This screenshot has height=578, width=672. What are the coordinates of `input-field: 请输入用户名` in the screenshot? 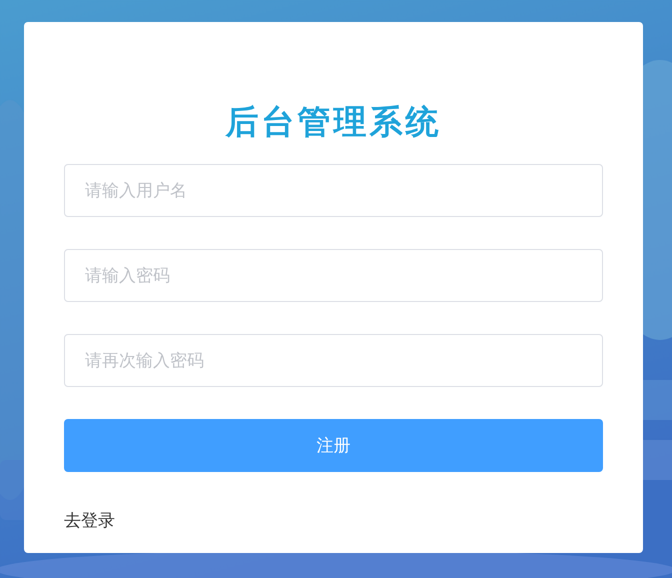 It's located at (333, 190).